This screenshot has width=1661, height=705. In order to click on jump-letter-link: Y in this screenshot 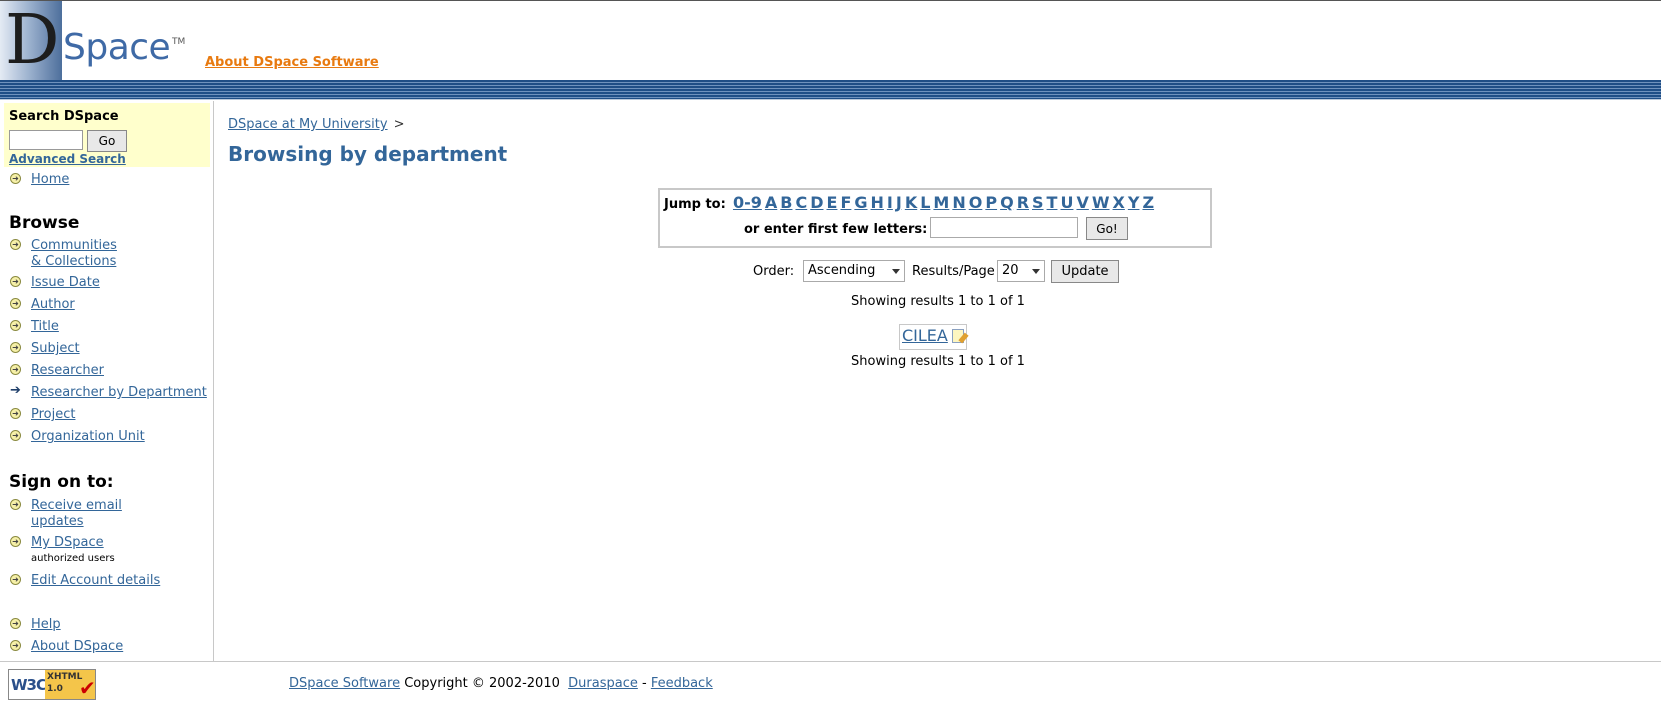, I will do `click(1134, 202)`.